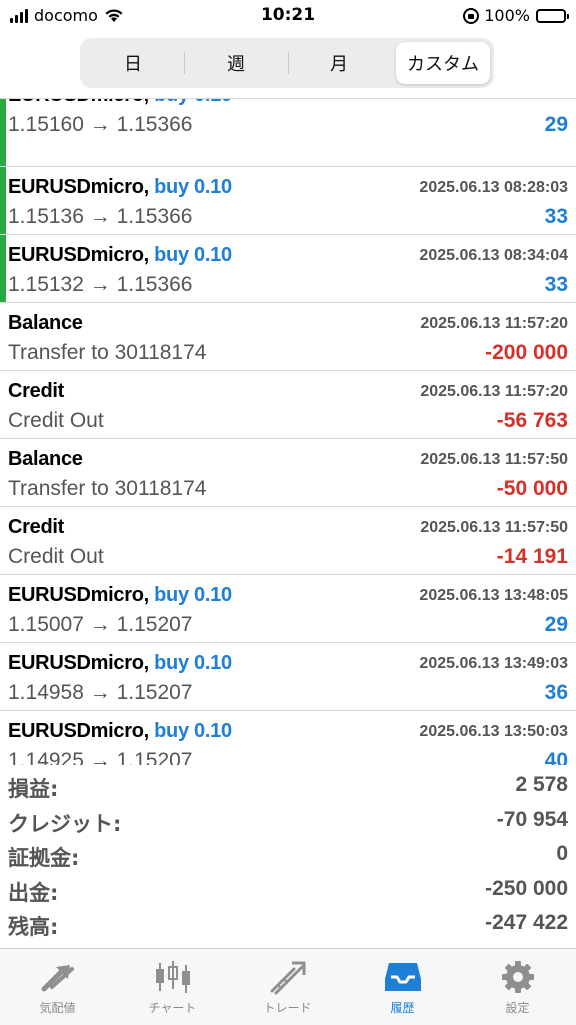  What do you see at coordinates (532, 488) in the screenshot?
I see `deal-profit: -50 000` at bounding box center [532, 488].